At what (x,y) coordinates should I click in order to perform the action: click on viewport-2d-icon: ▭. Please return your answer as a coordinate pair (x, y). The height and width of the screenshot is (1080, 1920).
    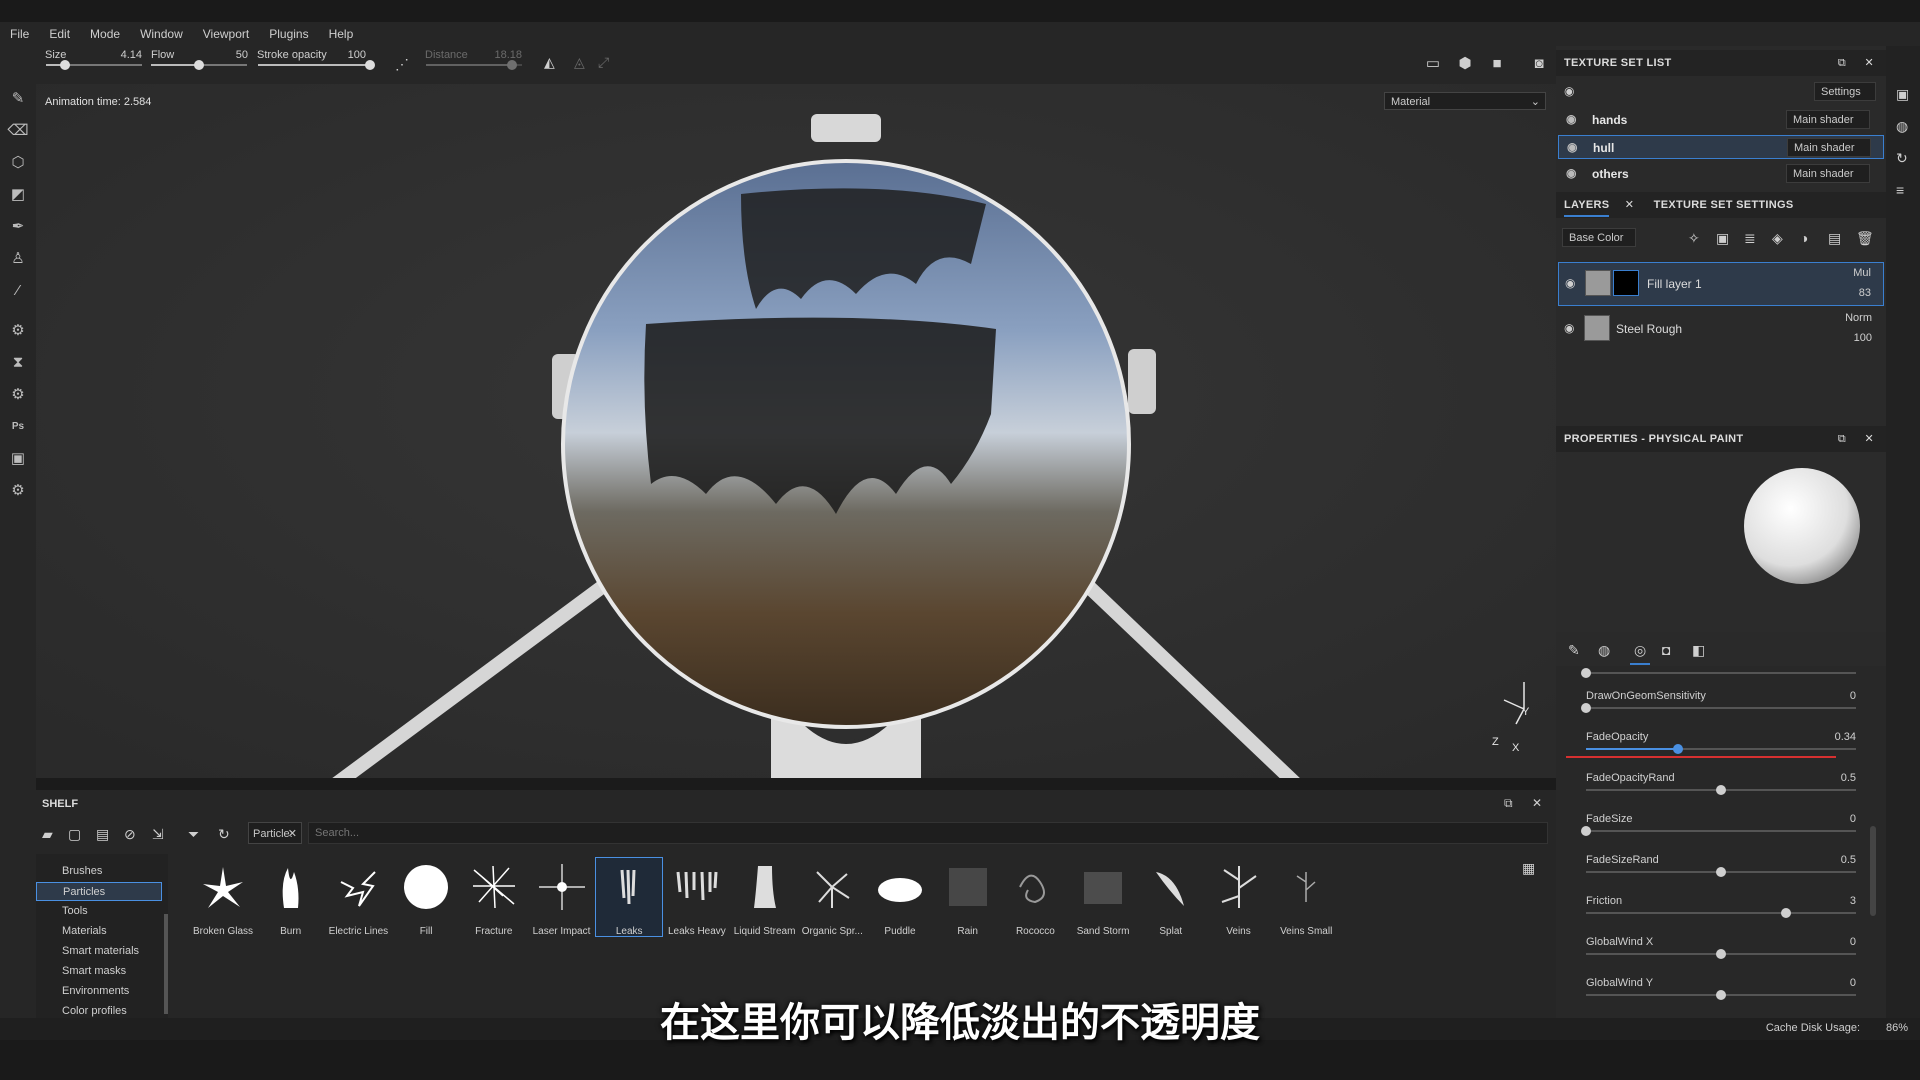
    Looking at the image, I should click on (1433, 63).